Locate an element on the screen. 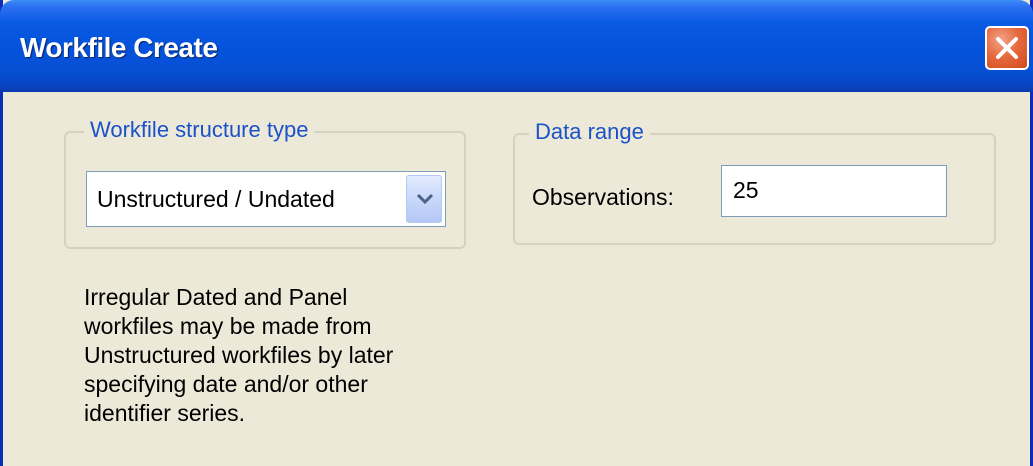 This screenshot has width=1033, height=466. info-line: Irregular Dated and Panel is located at coordinates (216, 297).